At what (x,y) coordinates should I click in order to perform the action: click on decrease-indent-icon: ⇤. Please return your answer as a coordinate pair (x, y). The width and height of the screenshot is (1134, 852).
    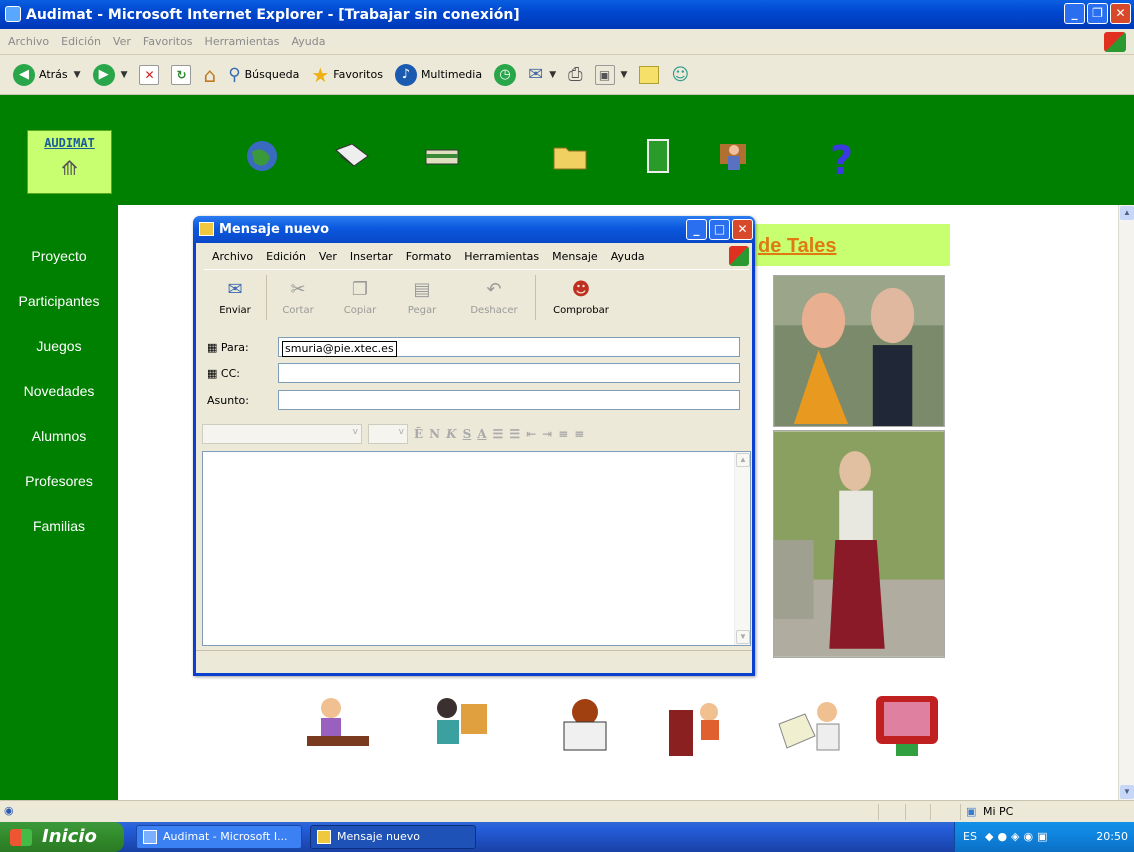
    Looking at the image, I should click on (531, 434).